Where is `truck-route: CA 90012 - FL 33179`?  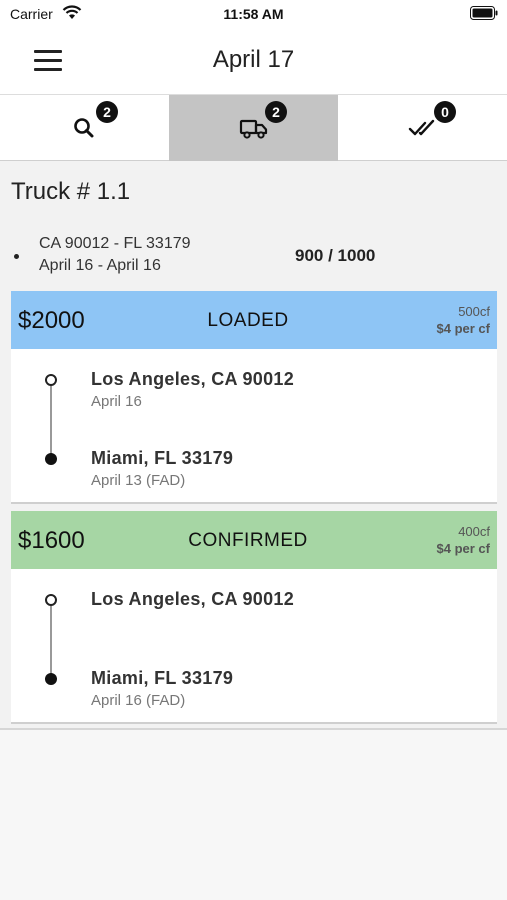 truck-route: CA 90012 - FL 33179 is located at coordinates (115, 243).